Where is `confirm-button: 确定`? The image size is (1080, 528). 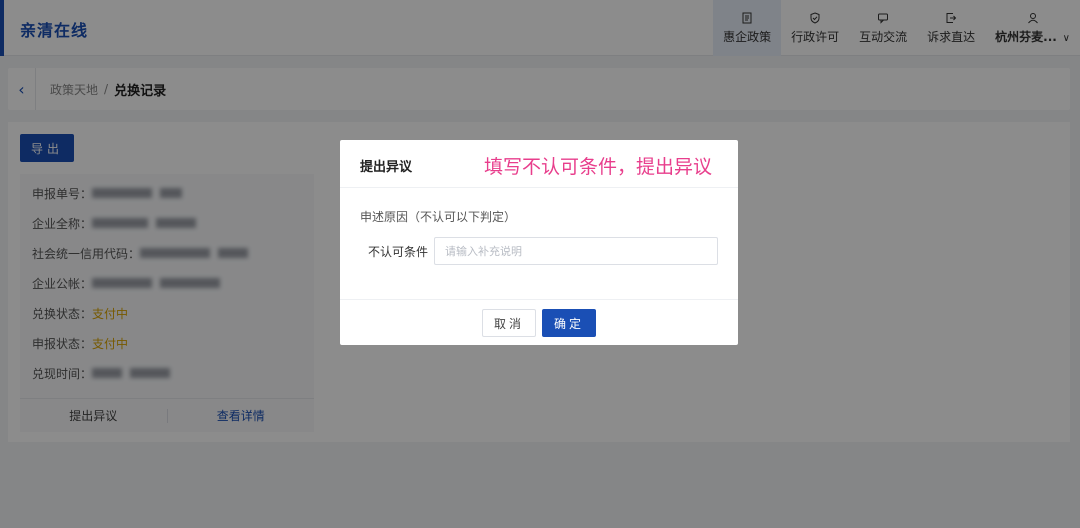 confirm-button: 确定 is located at coordinates (569, 323).